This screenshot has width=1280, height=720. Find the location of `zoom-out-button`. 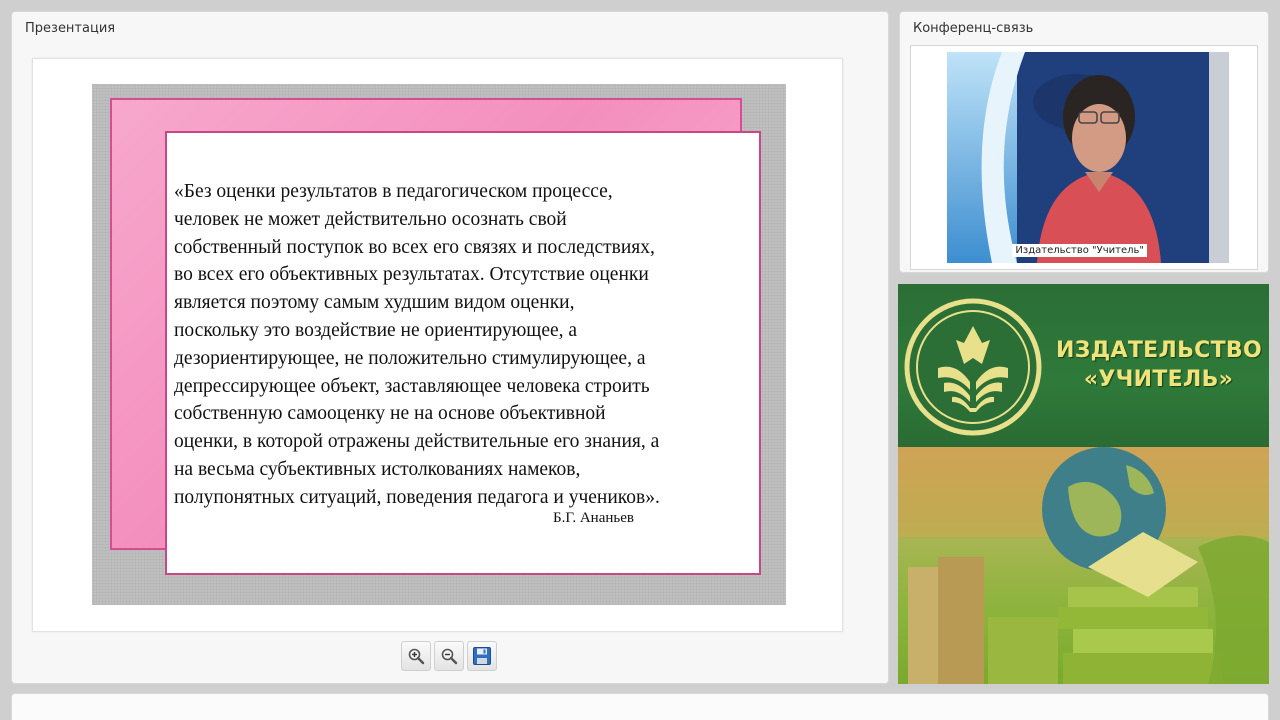

zoom-out-button is located at coordinates (449, 656).